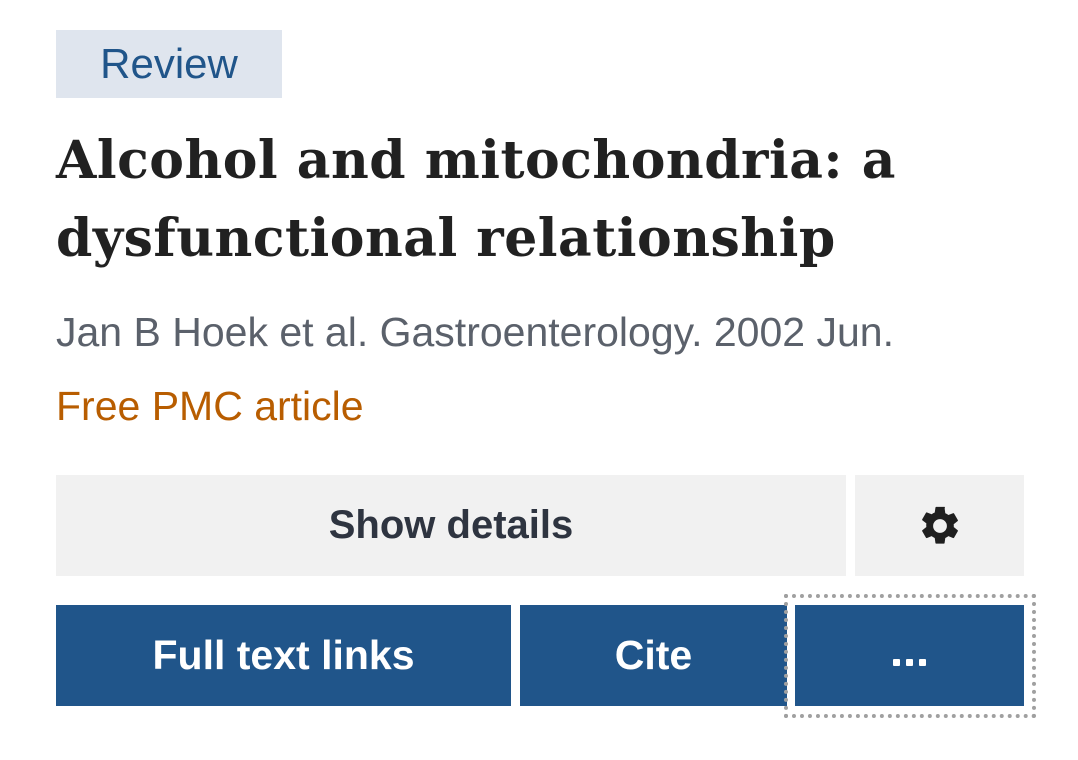  I want to click on show-details-button: Show details, so click(451, 525).